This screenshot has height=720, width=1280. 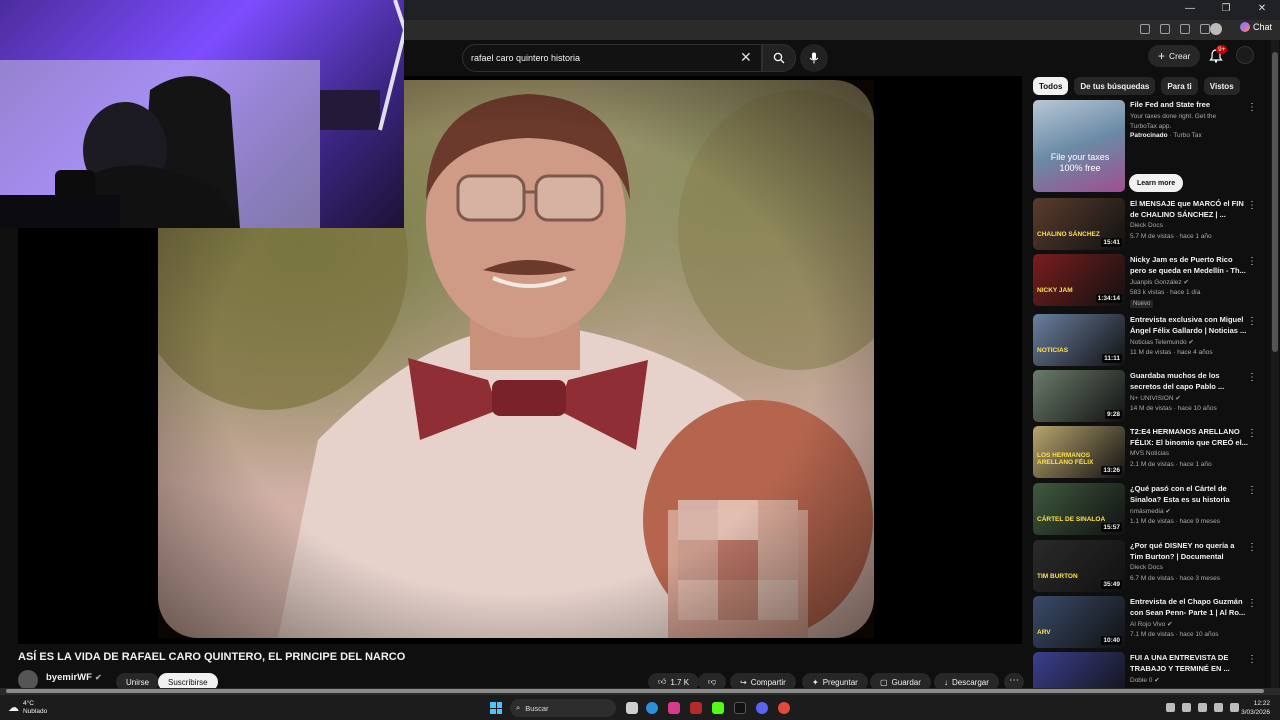 What do you see at coordinates (632, 708) in the screenshot?
I see `file-explorer-icon` at bounding box center [632, 708].